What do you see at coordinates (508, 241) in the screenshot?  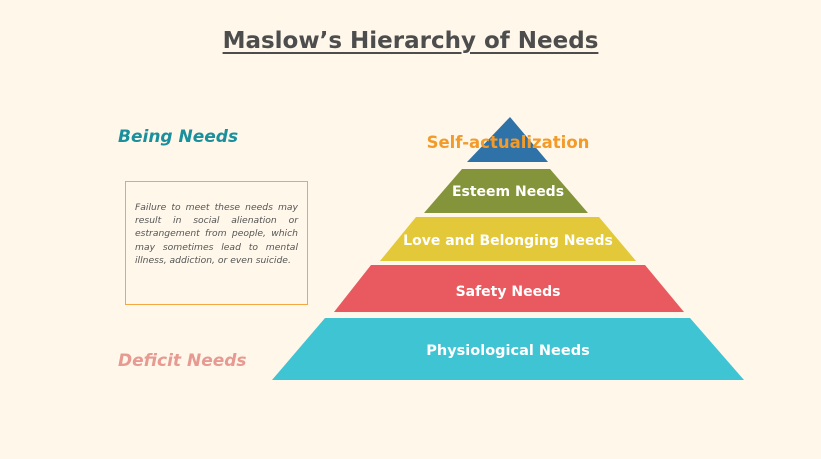 I see `tier-label-love-belonging: Love and Belonging Needs` at bounding box center [508, 241].